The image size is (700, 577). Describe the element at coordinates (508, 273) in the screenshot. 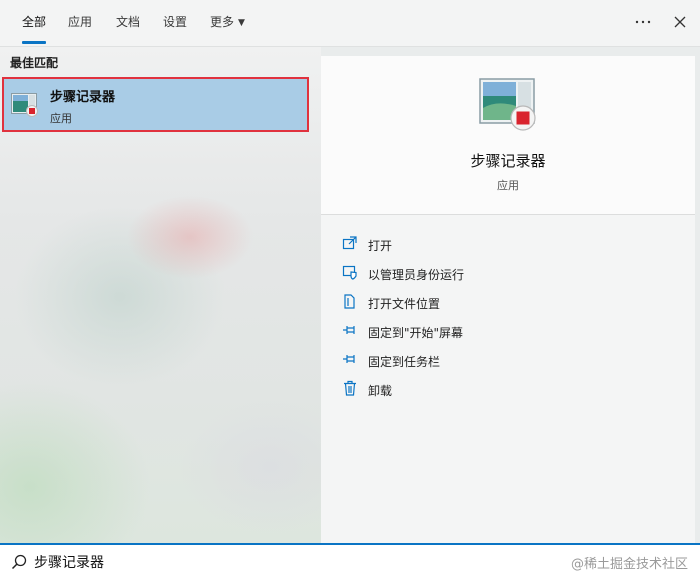

I see `action-run-as-admin: 以管理员身份运行` at that location.